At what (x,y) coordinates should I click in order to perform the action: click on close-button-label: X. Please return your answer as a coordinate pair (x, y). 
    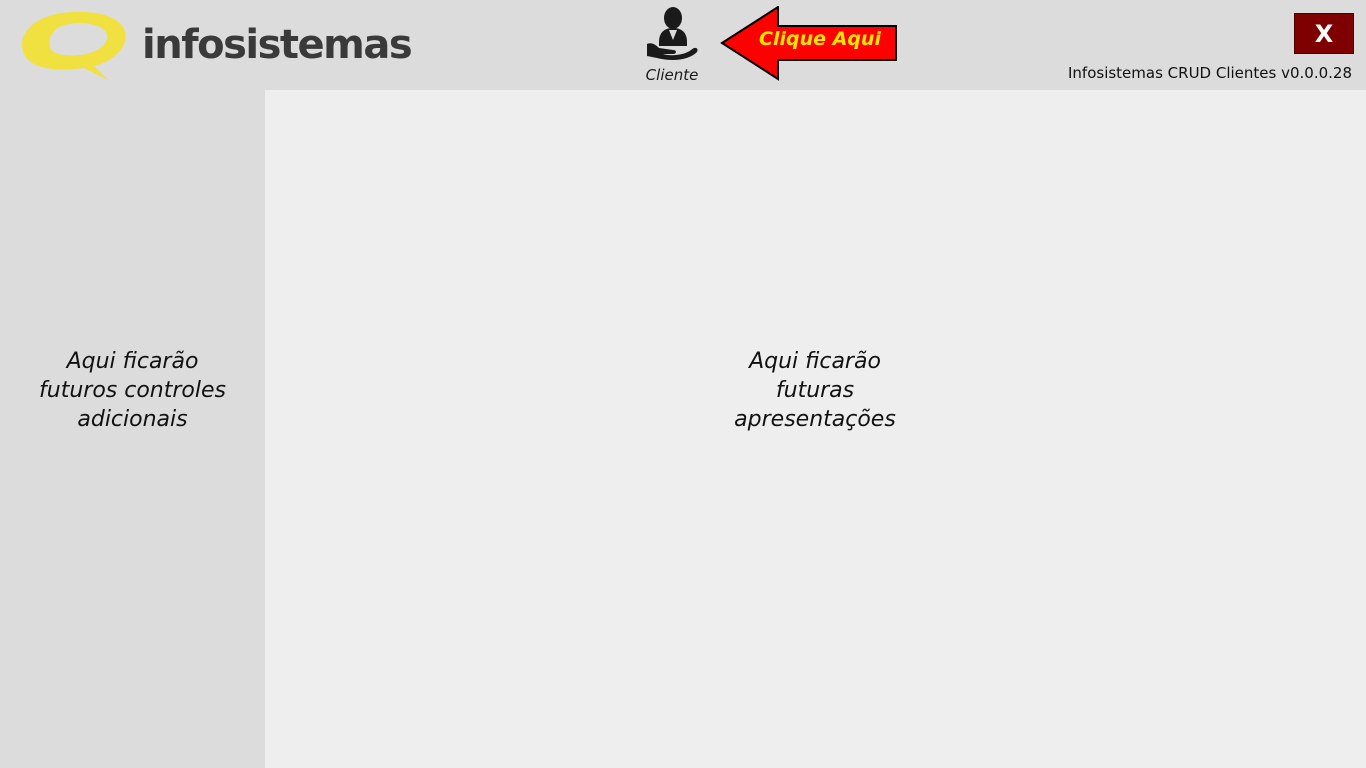
    Looking at the image, I should click on (1324, 33).